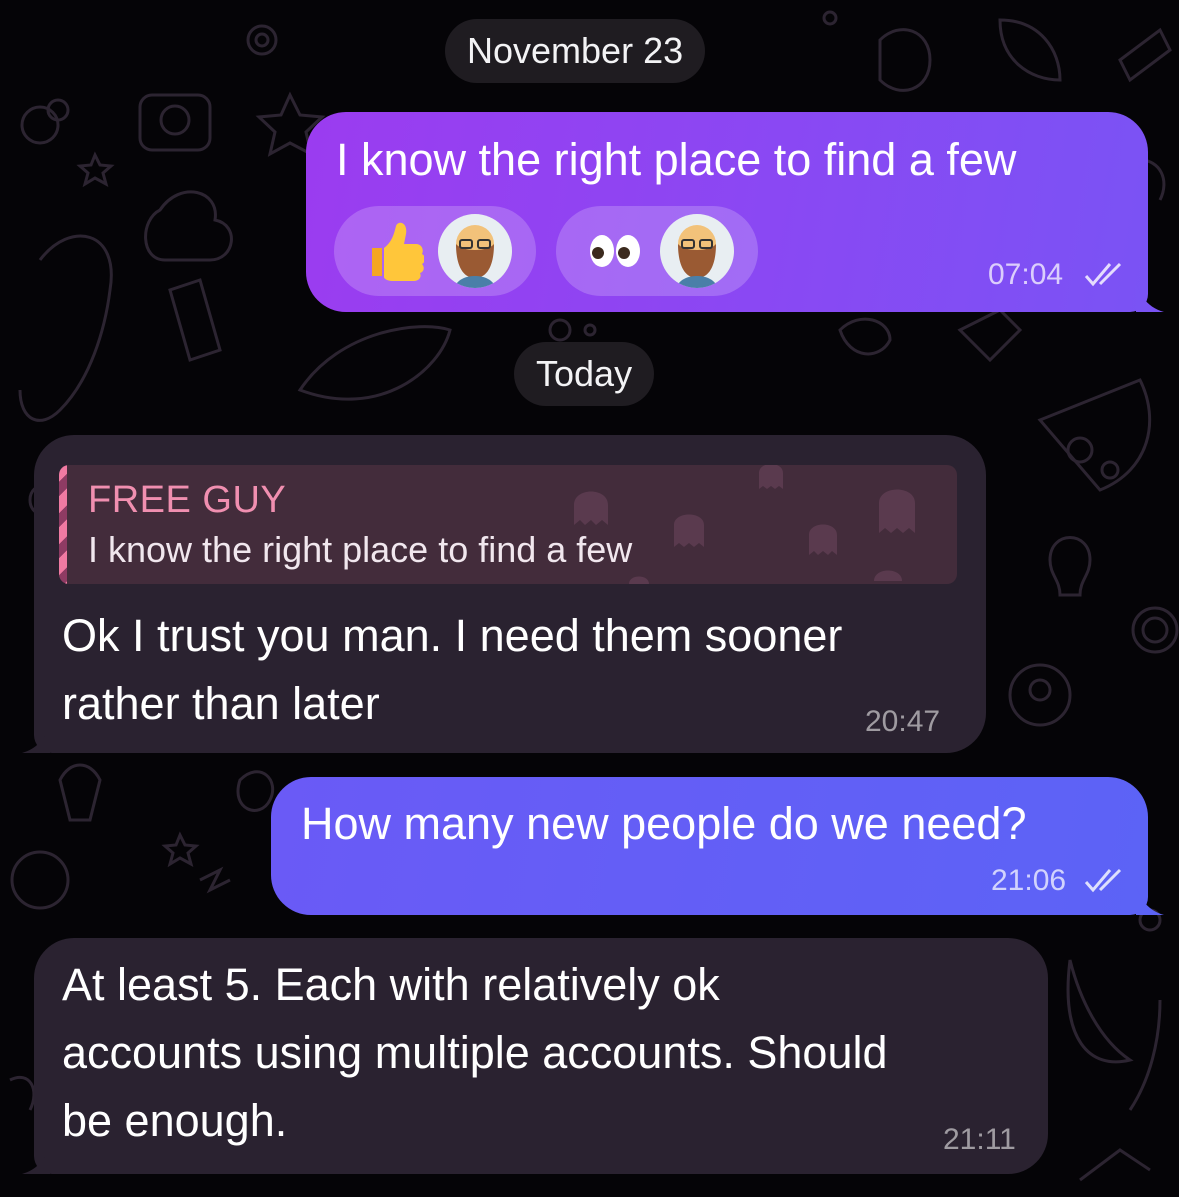 The height and width of the screenshot is (1197, 1179). What do you see at coordinates (903, 721) in the screenshot?
I see `message-time: 20:47` at bounding box center [903, 721].